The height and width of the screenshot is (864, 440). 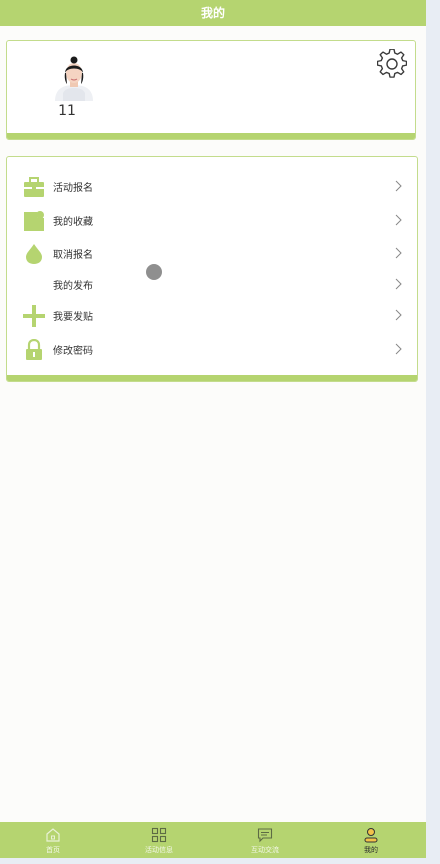 I want to click on menu-item-label: 我的收藏, so click(x=73, y=222).